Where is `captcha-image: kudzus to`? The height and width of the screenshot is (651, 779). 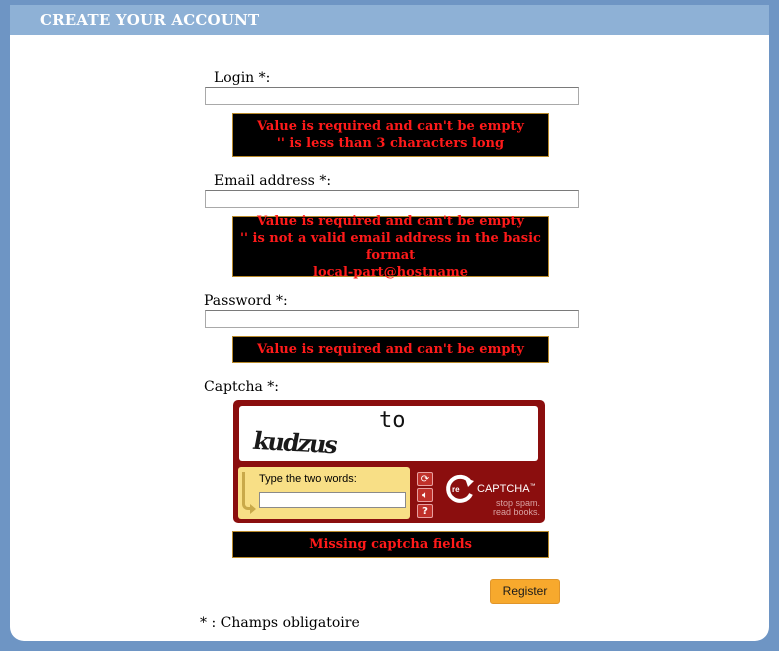 captcha-image: kudzus to is located at coordinates (388, 433).